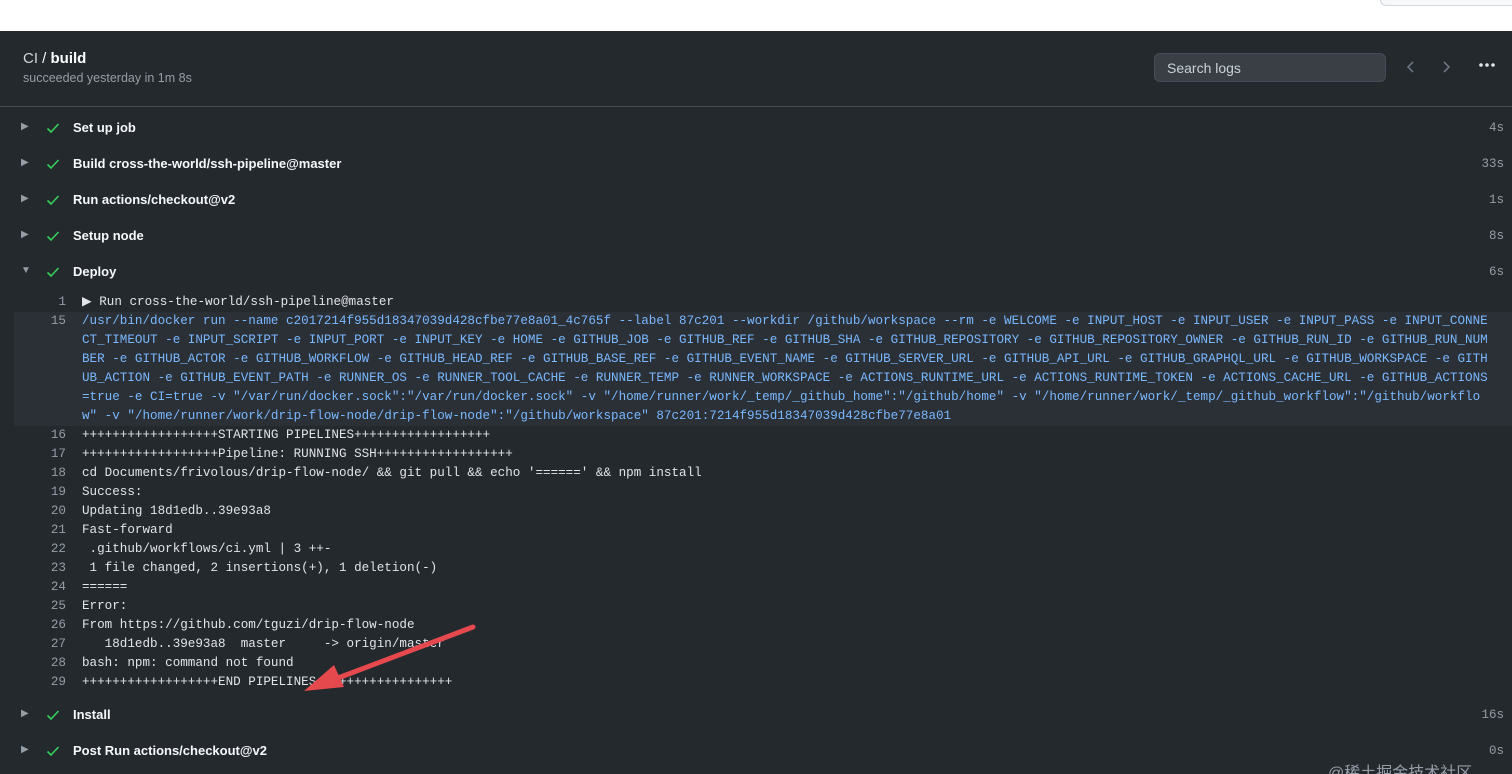 The width and height of the screenshot is (1512, 774). I want to click on log-line: 19 Success:, so click(756, 492).